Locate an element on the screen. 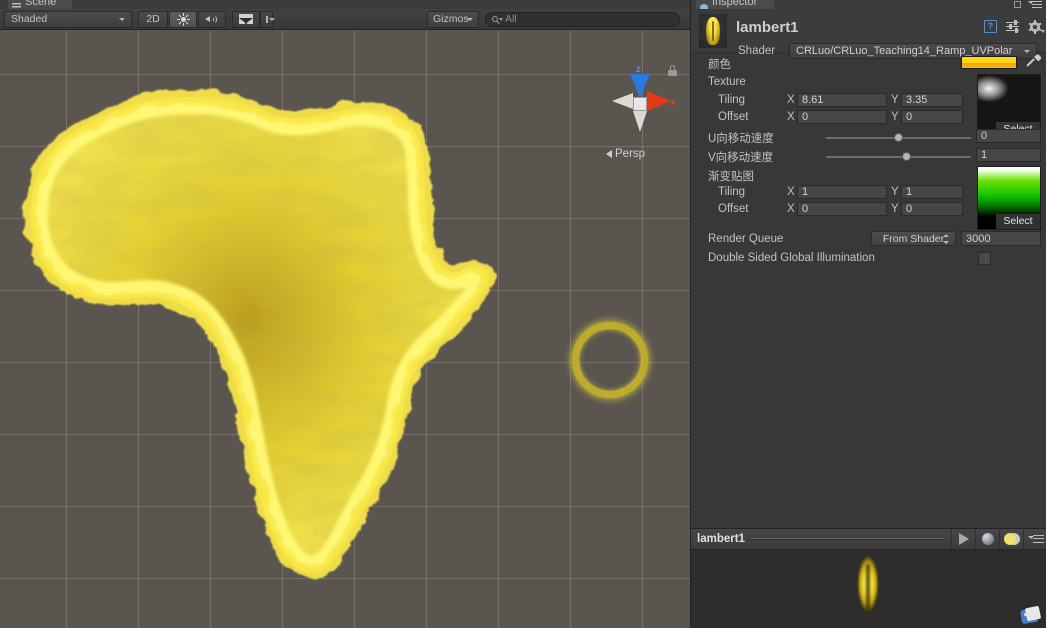  preview-mesh-button is located at coordinates (987, 539).